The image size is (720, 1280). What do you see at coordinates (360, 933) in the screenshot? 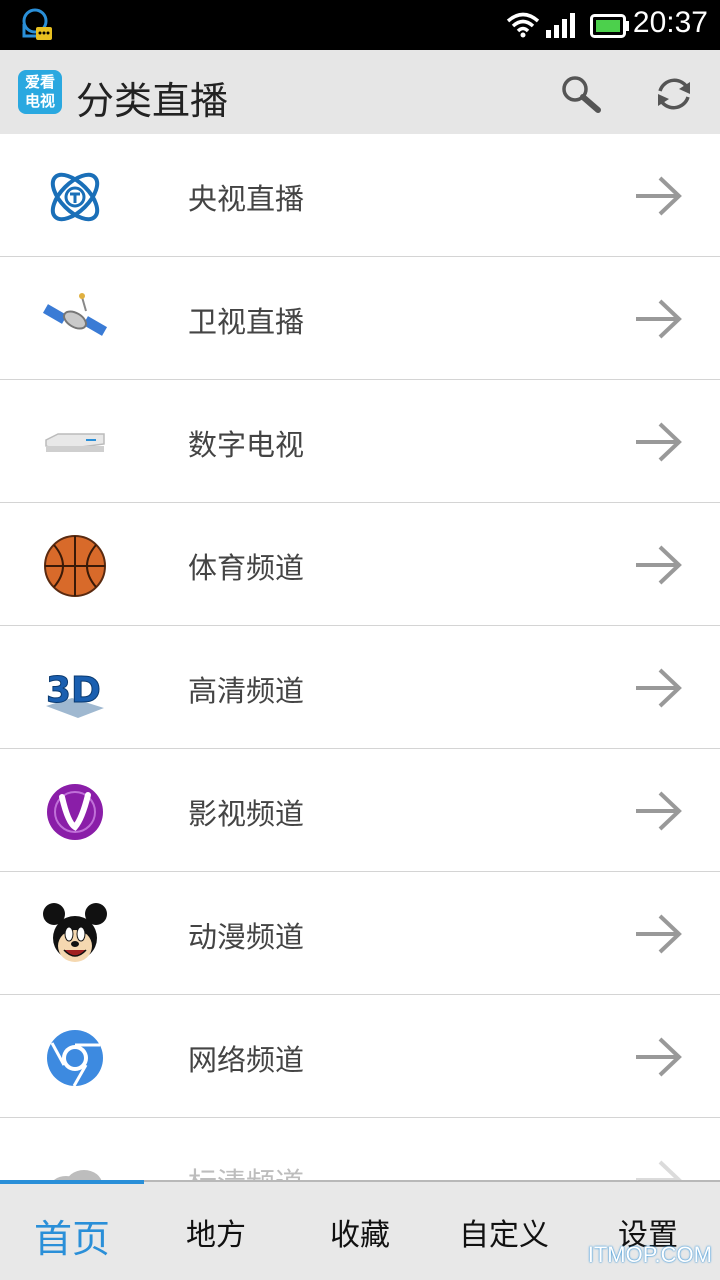
I see `list-item: 动漫频道` at bounding box center [360, 933].